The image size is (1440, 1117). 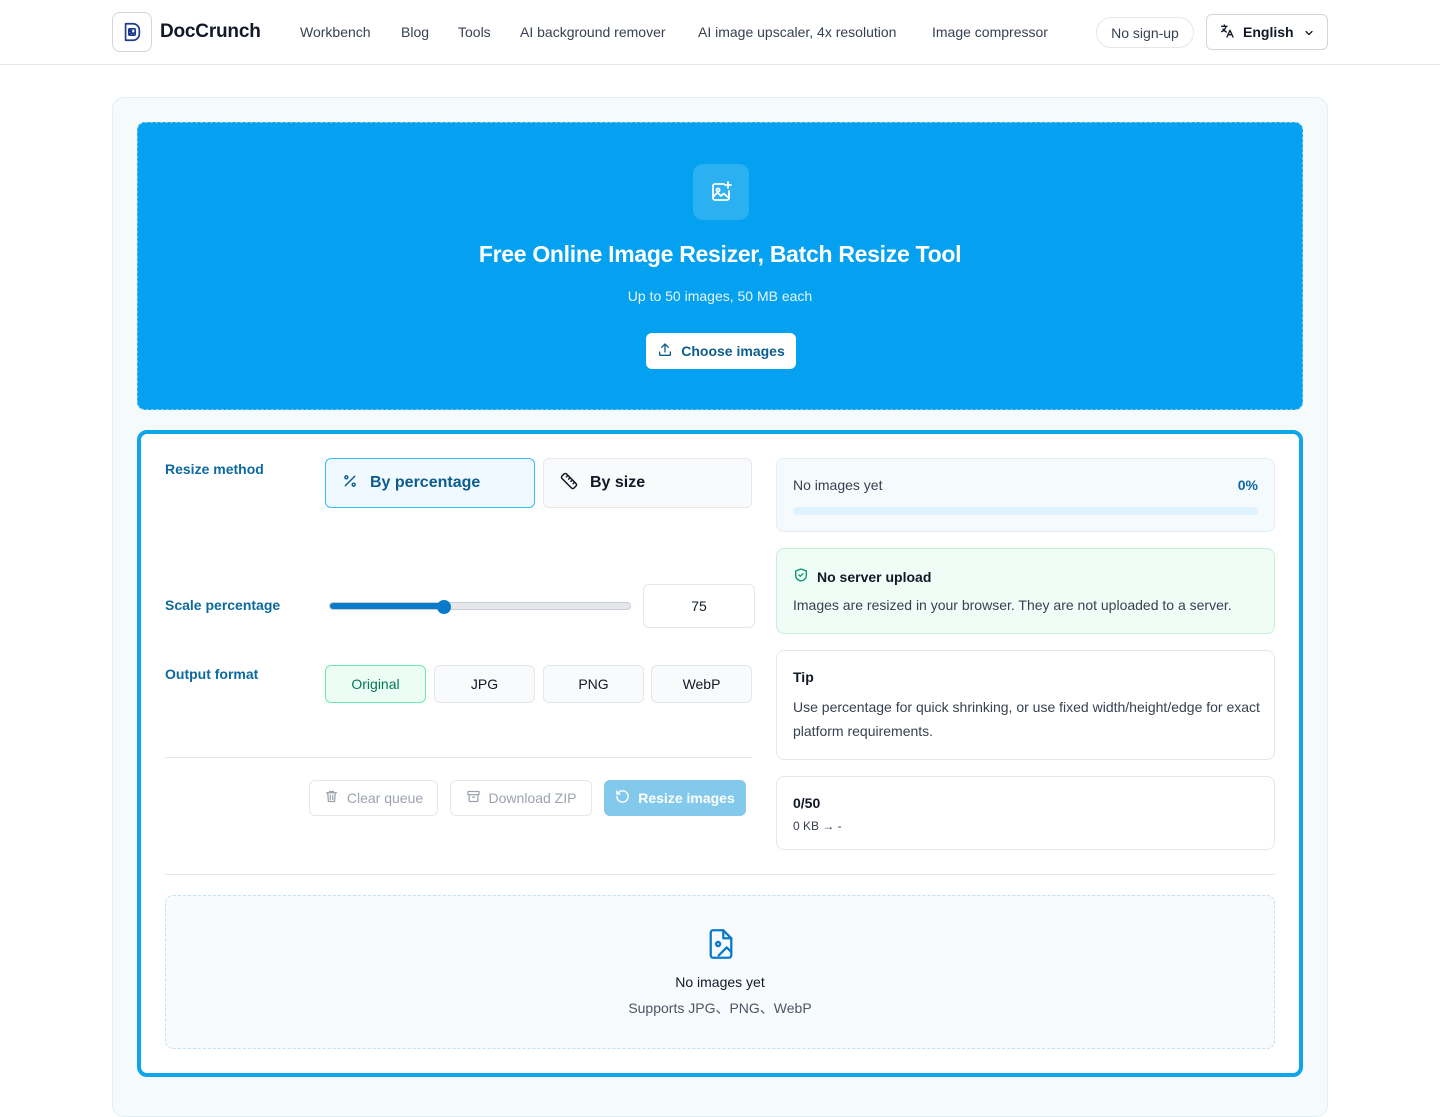 What do you see at coordinates (480, 606) in the screenshot?
I see `scale-slider` at bounding box center [480, 606].